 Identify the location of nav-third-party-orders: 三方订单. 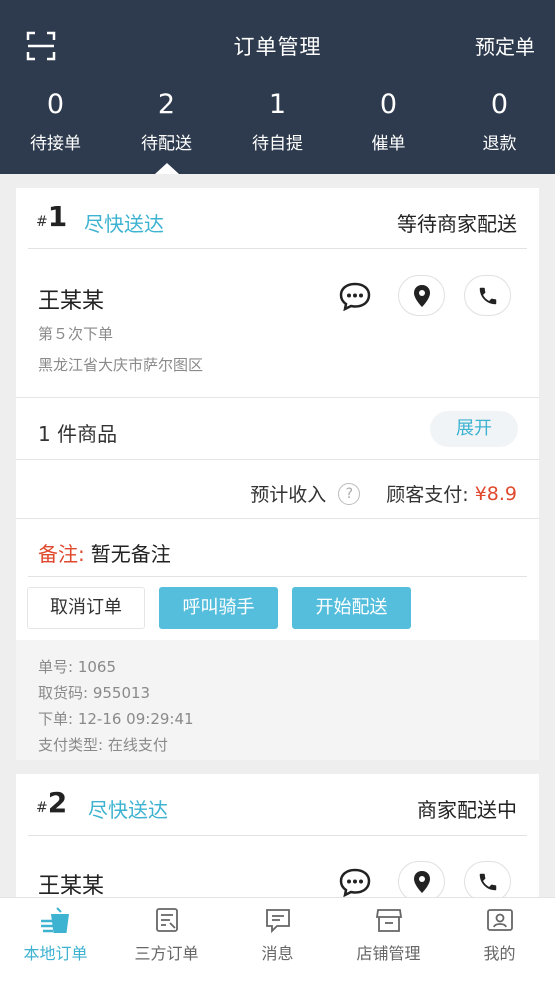
(166, 942).